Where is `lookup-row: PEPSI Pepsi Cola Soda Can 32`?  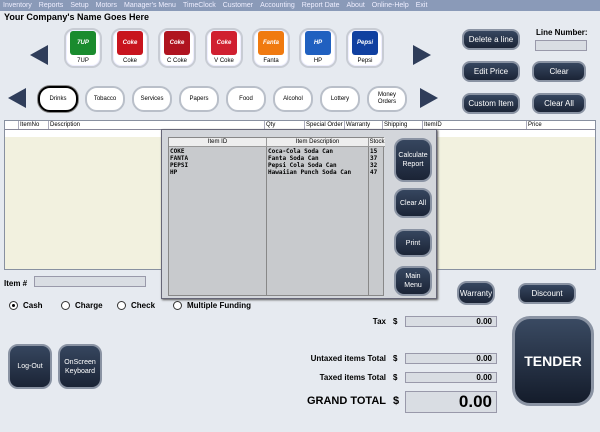 lookup-row: PEPSI Pepsi Cola Soda Can 32 is located at coordinates (277, 165).